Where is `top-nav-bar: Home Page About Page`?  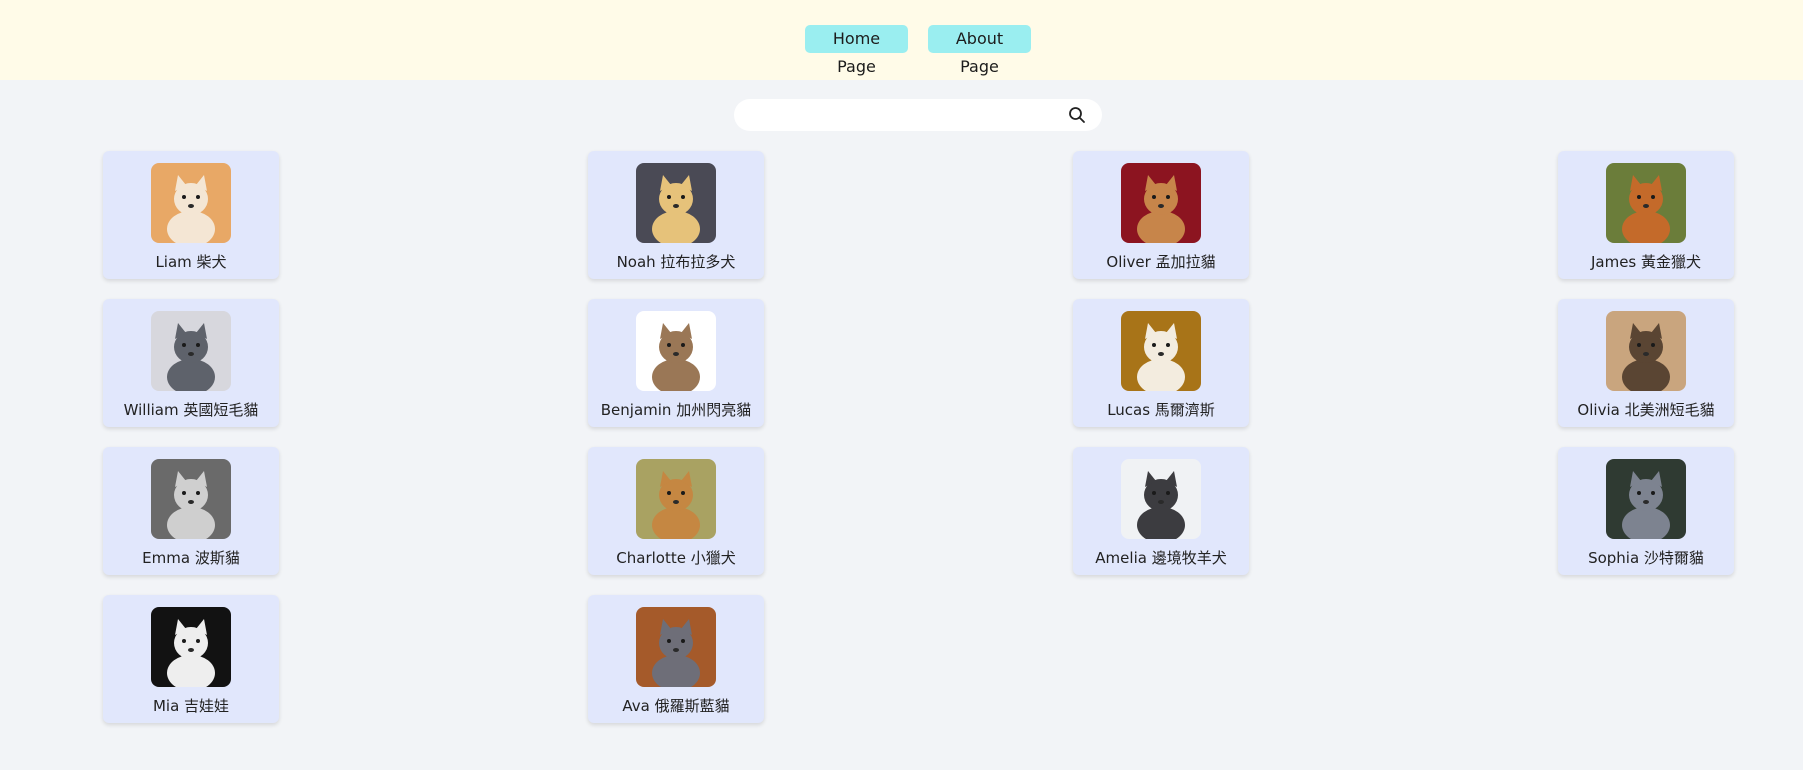 top-nav-bar: Home Page About Page is located at coordinates (901, 40).